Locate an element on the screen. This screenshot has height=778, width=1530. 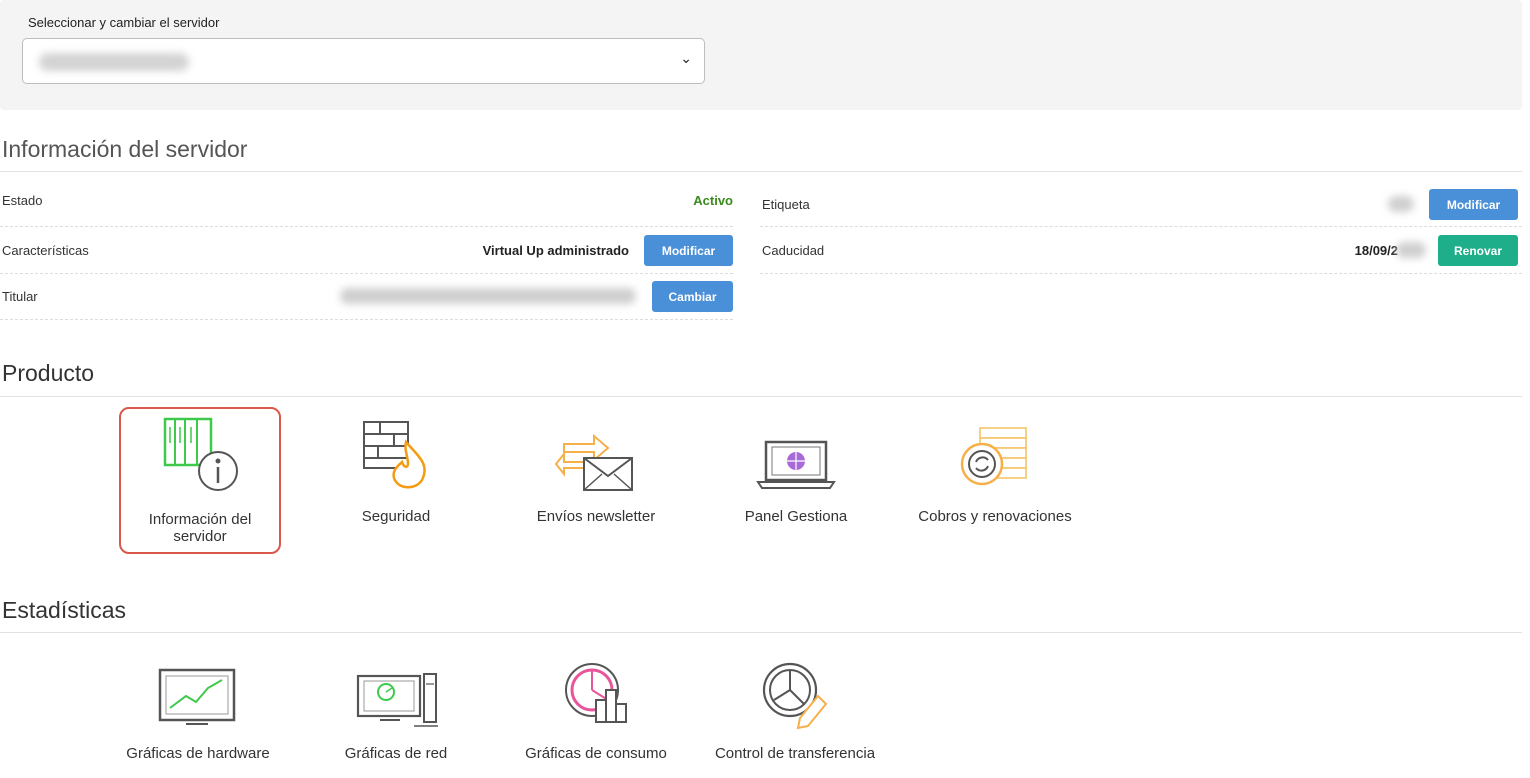
consumption-chart-icon is located at coordinates (596, 693).